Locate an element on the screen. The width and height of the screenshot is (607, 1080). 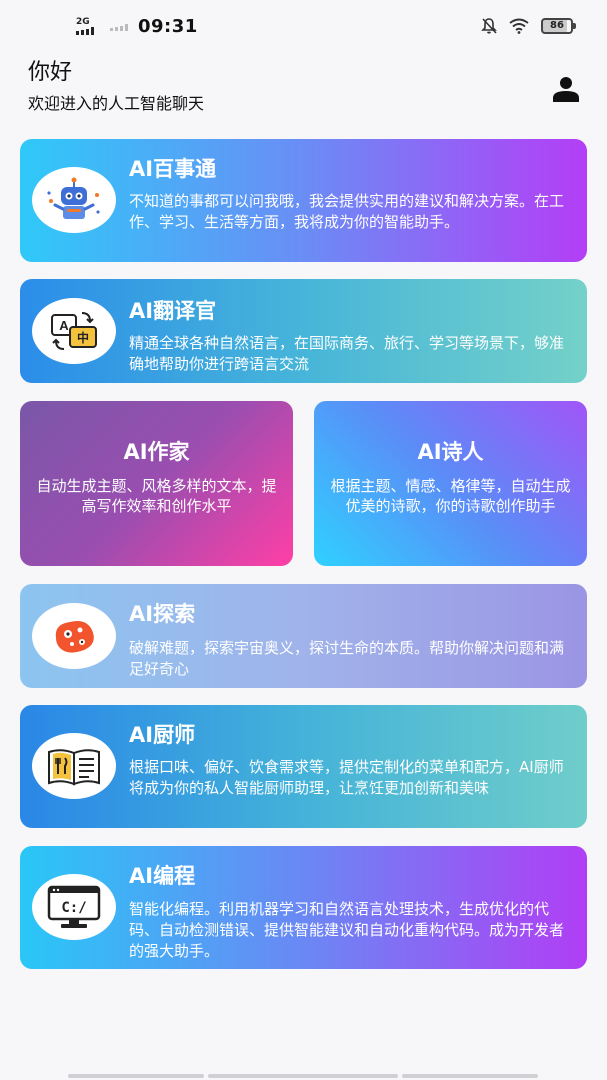
nav-gesture-bar-middle is located at coordinates (303, 1076).